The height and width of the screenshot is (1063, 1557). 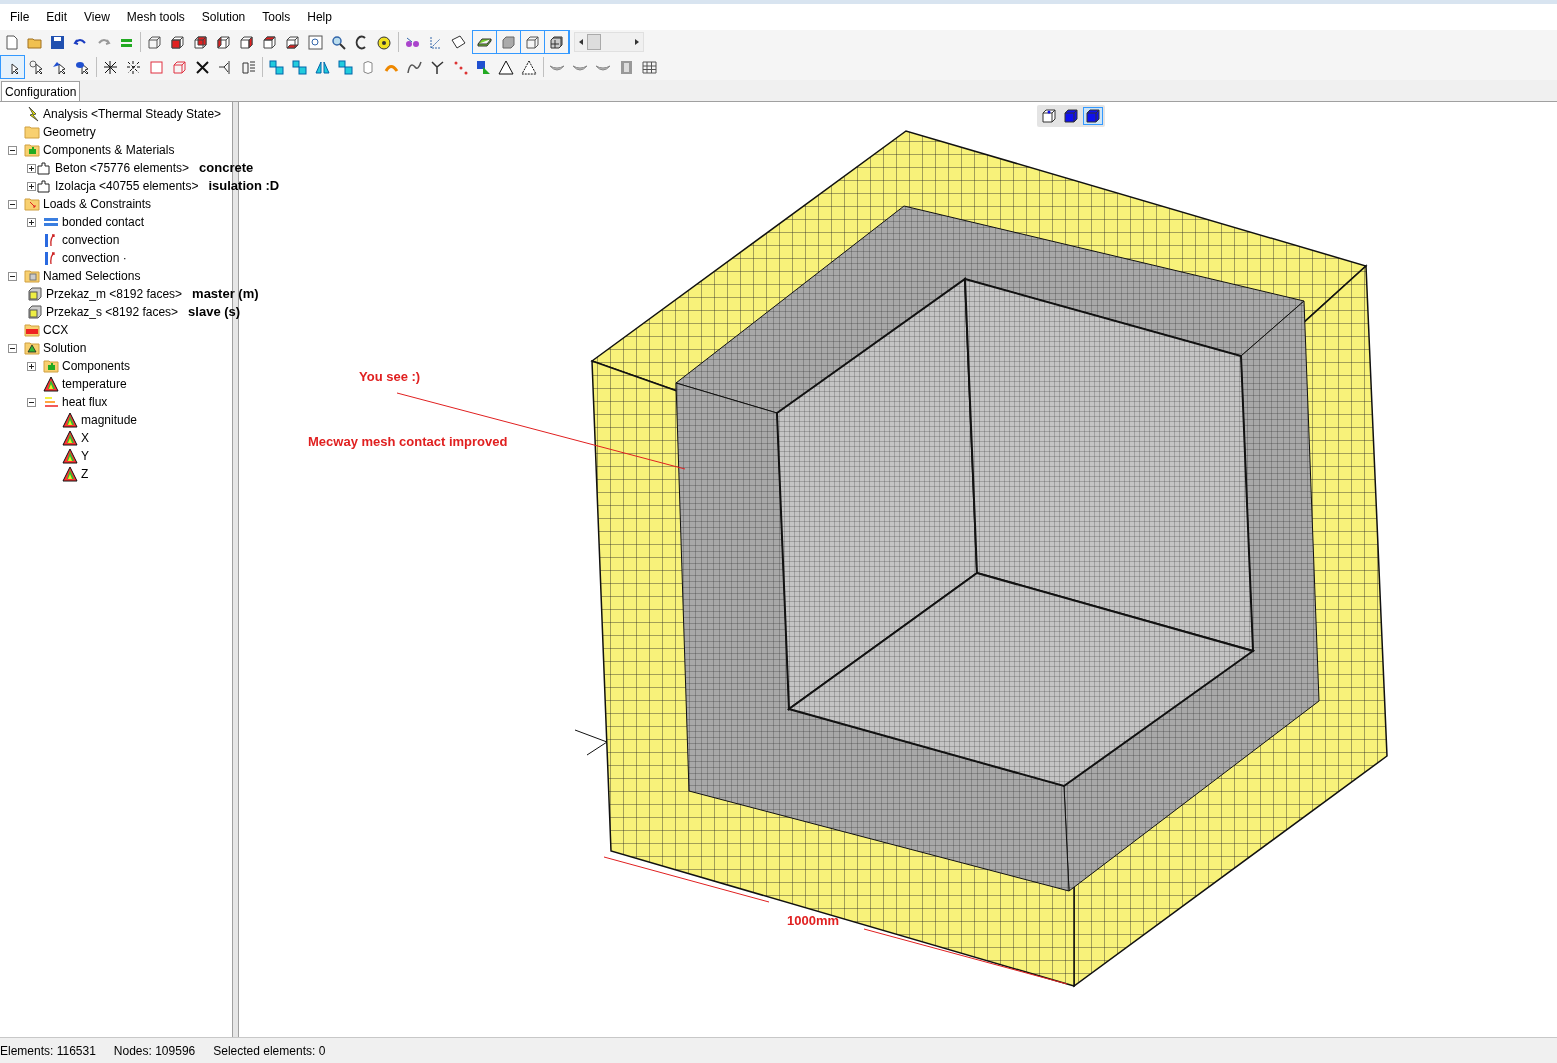 I want to click on tree-item: convection ·, so click(x=94, y=258).